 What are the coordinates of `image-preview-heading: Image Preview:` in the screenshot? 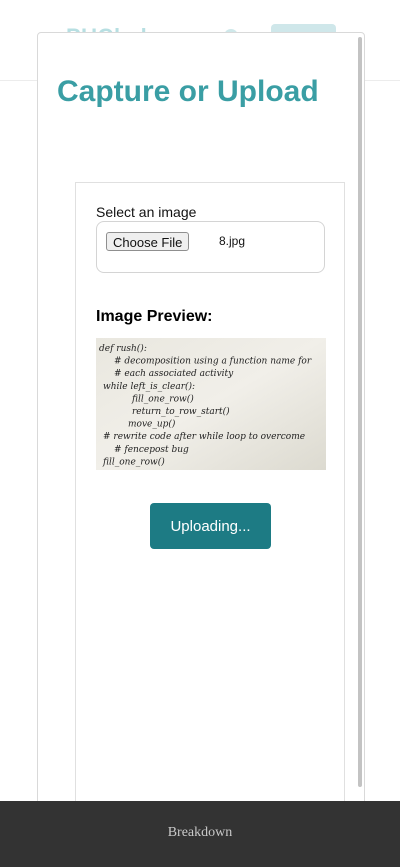 It's located at (154, 316).